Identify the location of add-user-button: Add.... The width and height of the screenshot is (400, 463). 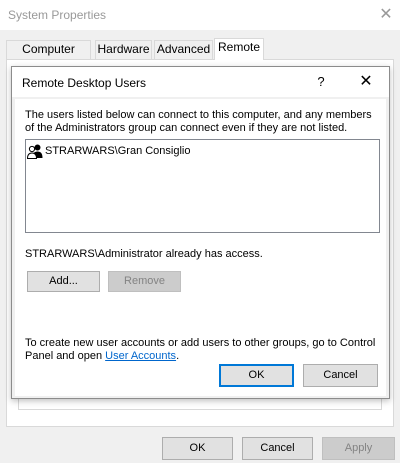
(63, 281).